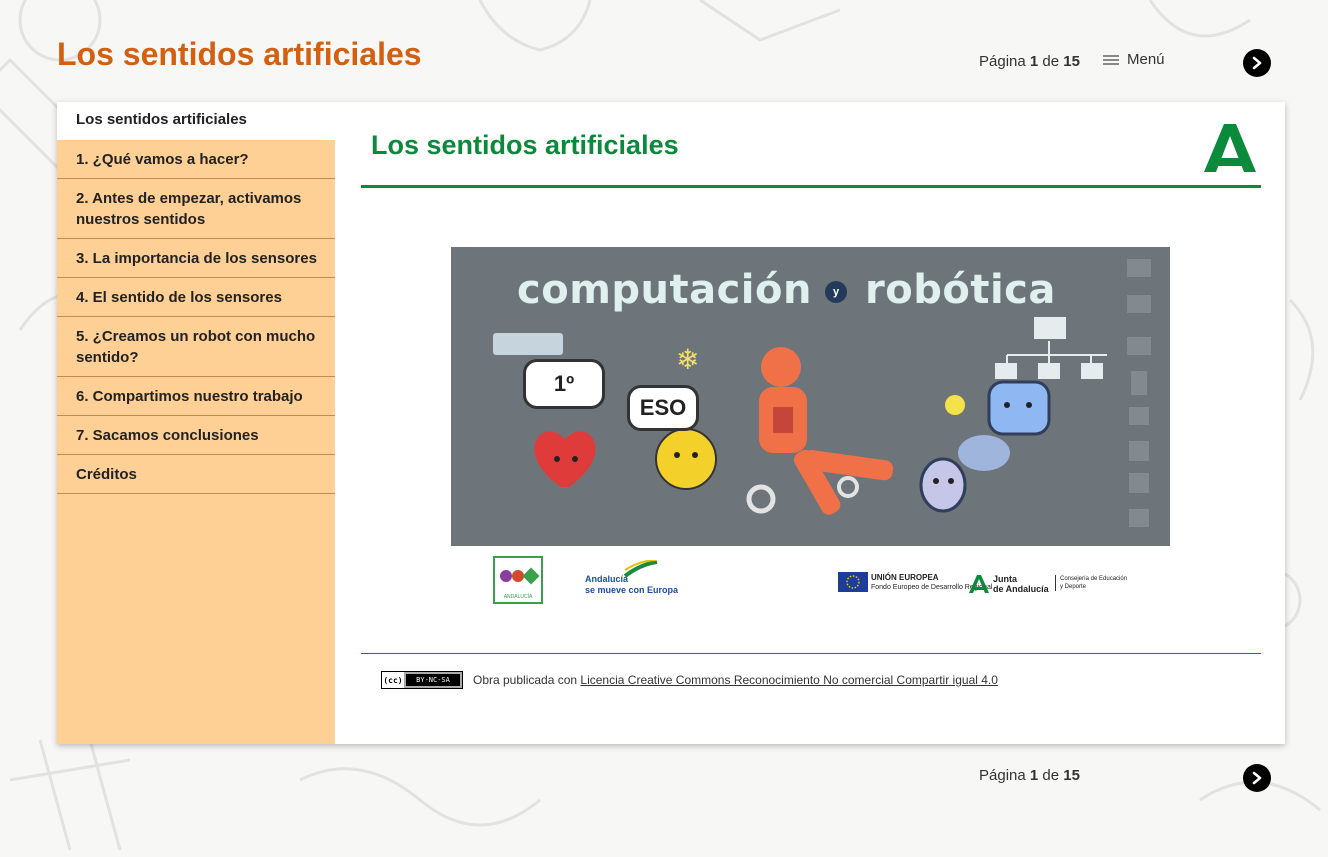 This screenshot has width=1328, height=857. What do you see at coordinates (518, 597) in the screenshot?
I see `rea-logo-text: ANDALUCÍA` at bounding box center [518, 597].